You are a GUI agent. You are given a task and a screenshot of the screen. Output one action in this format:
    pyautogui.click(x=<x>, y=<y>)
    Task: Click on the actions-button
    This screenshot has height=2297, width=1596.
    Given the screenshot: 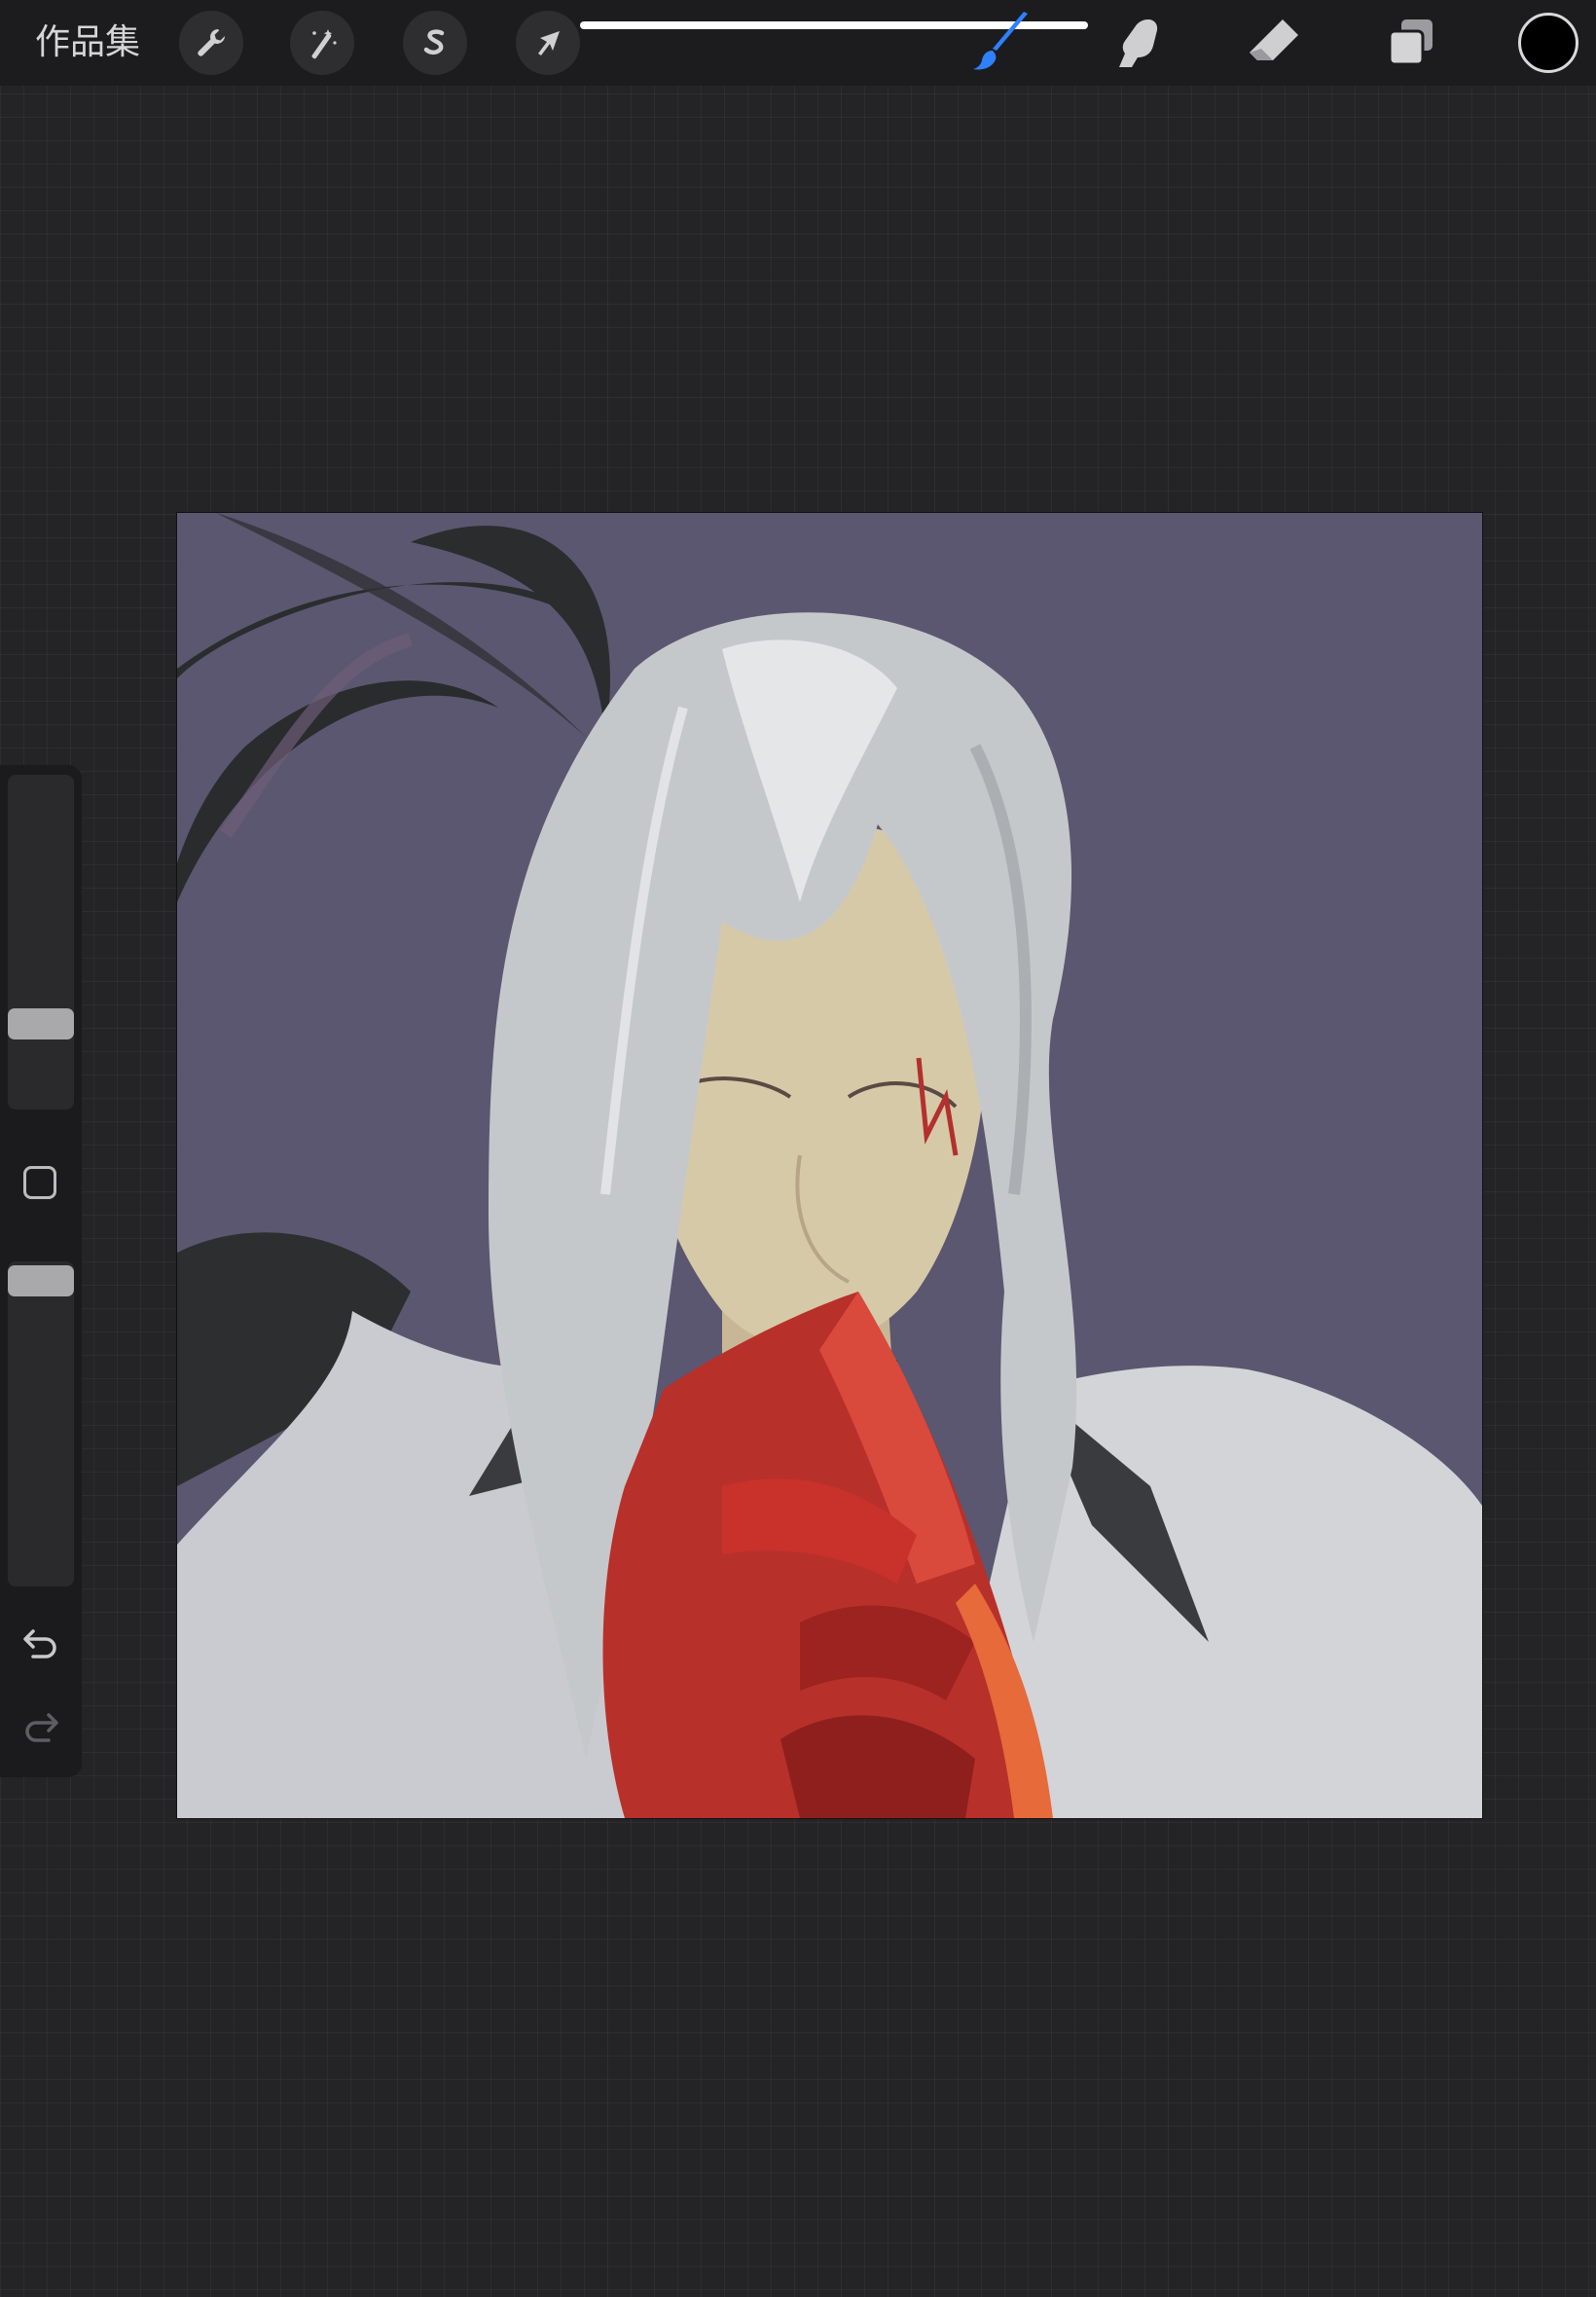 What is the action you would take?
    pyautogui.click(x=211, y=43)
    